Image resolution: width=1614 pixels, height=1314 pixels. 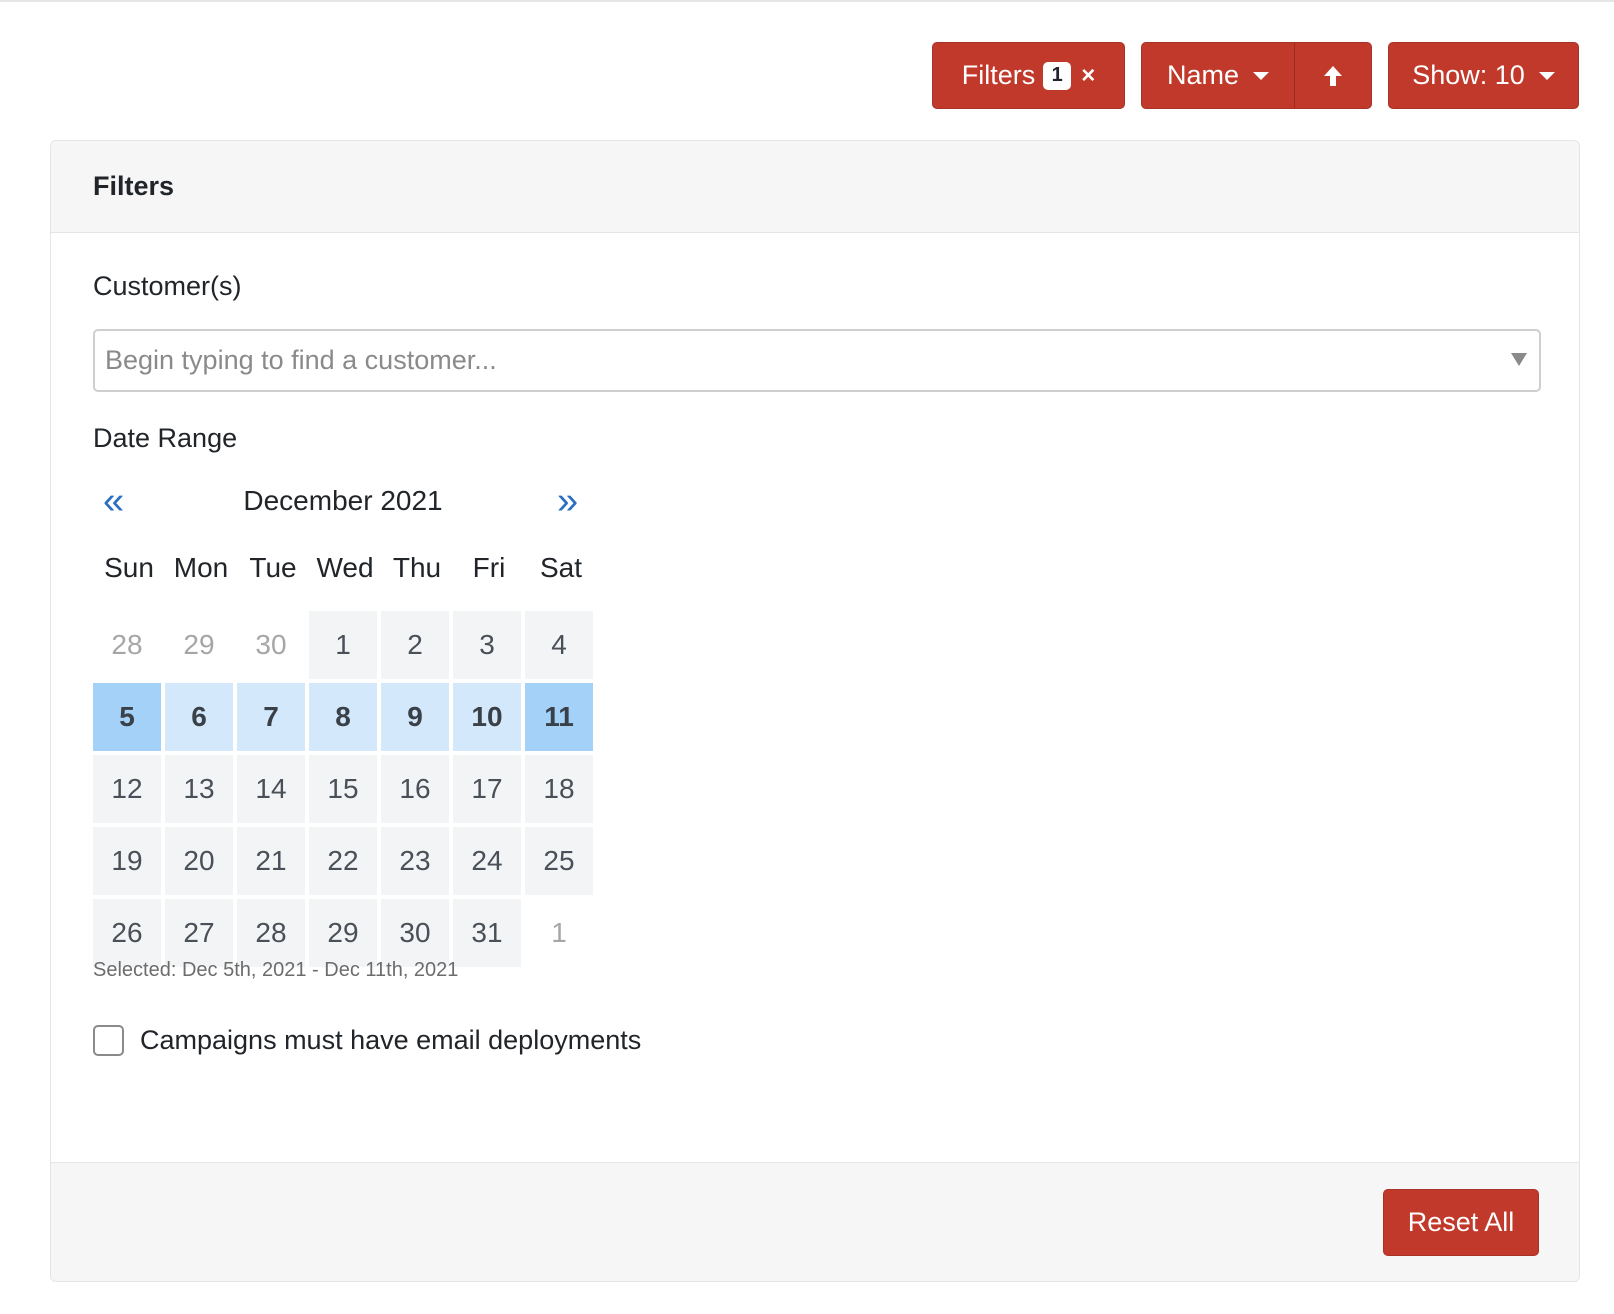 I want to click on customers-label: Customer(s), so click(x=167, y=286).